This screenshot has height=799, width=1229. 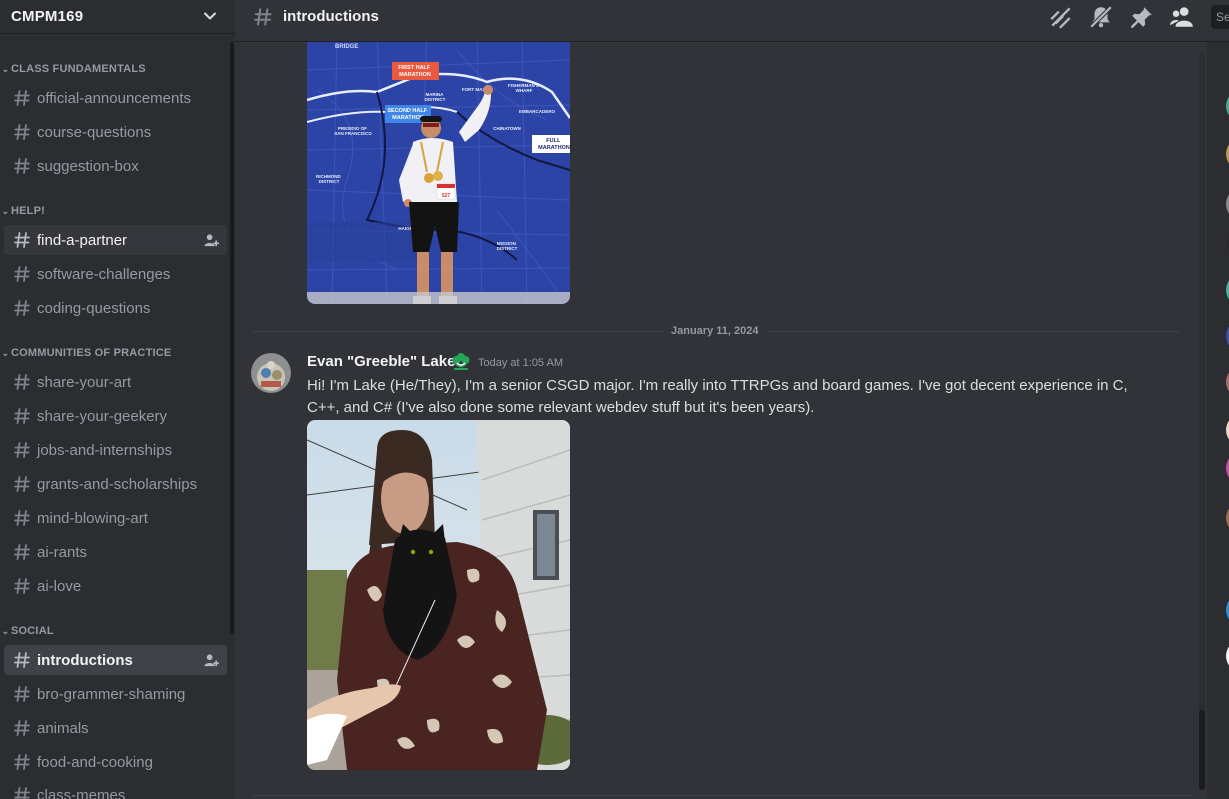 I want to click on category-class-fundamentals: ⌄ CLASS FUNDAMENTALS, so click(x=73, y=69).